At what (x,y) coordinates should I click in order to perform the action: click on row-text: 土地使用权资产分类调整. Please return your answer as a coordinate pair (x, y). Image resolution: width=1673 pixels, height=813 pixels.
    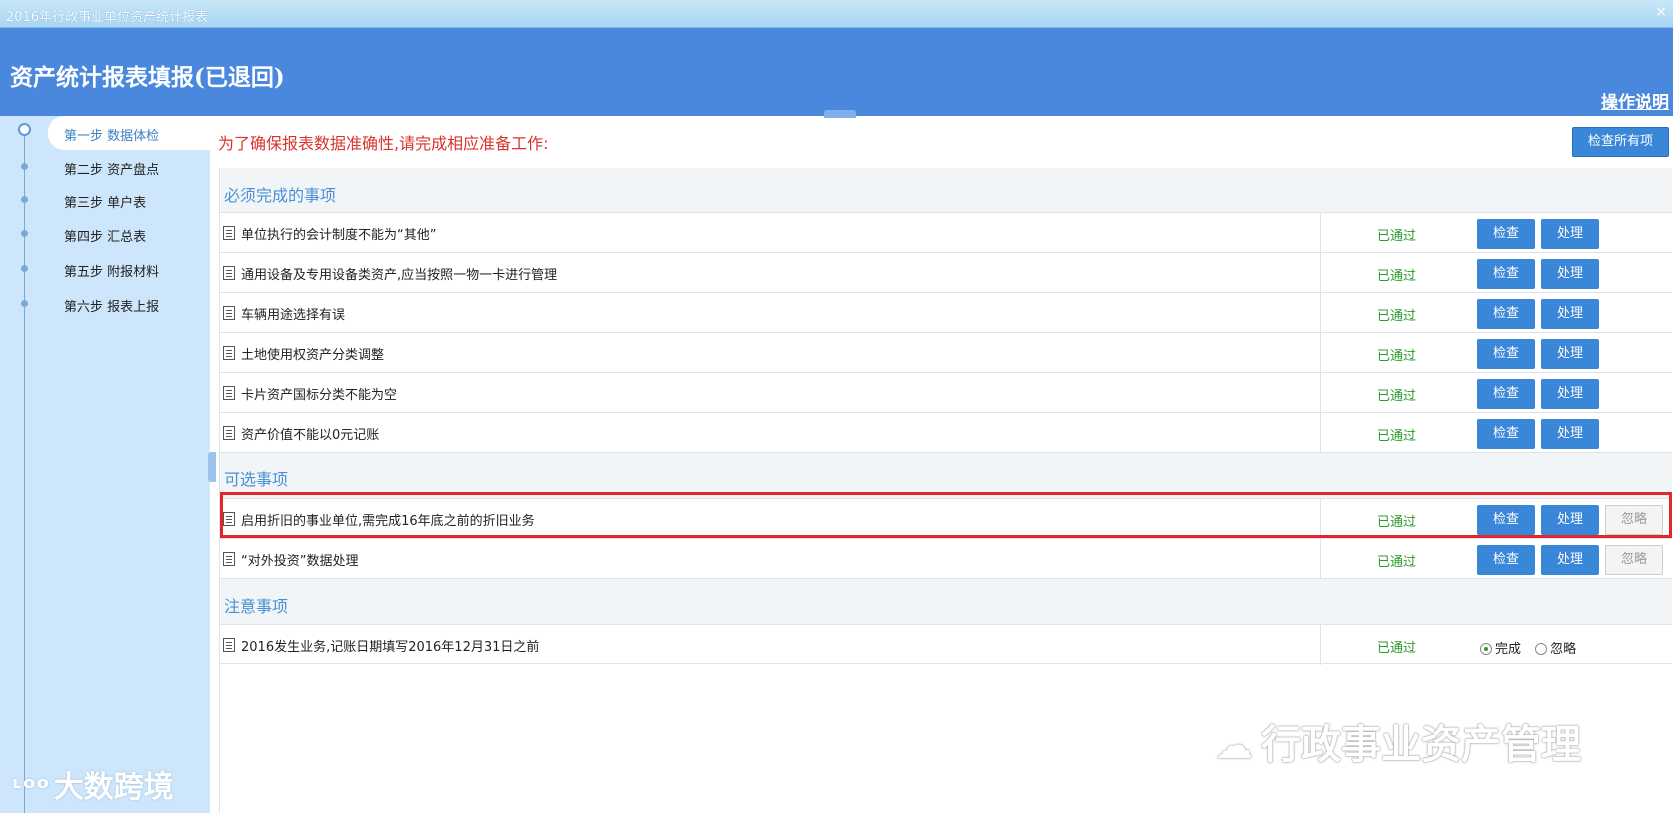
    Looking at the image, I should click on (313, 355).